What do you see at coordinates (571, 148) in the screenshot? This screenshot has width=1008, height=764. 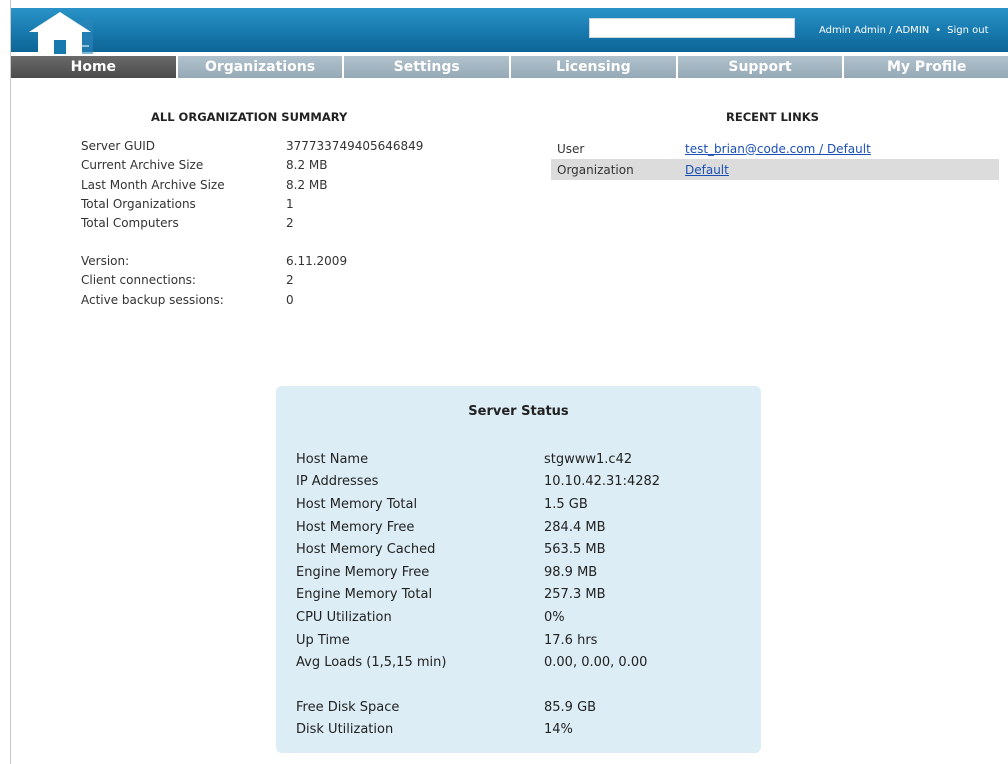 I see `recent-link-label: User` at bounding box center [571, 148].